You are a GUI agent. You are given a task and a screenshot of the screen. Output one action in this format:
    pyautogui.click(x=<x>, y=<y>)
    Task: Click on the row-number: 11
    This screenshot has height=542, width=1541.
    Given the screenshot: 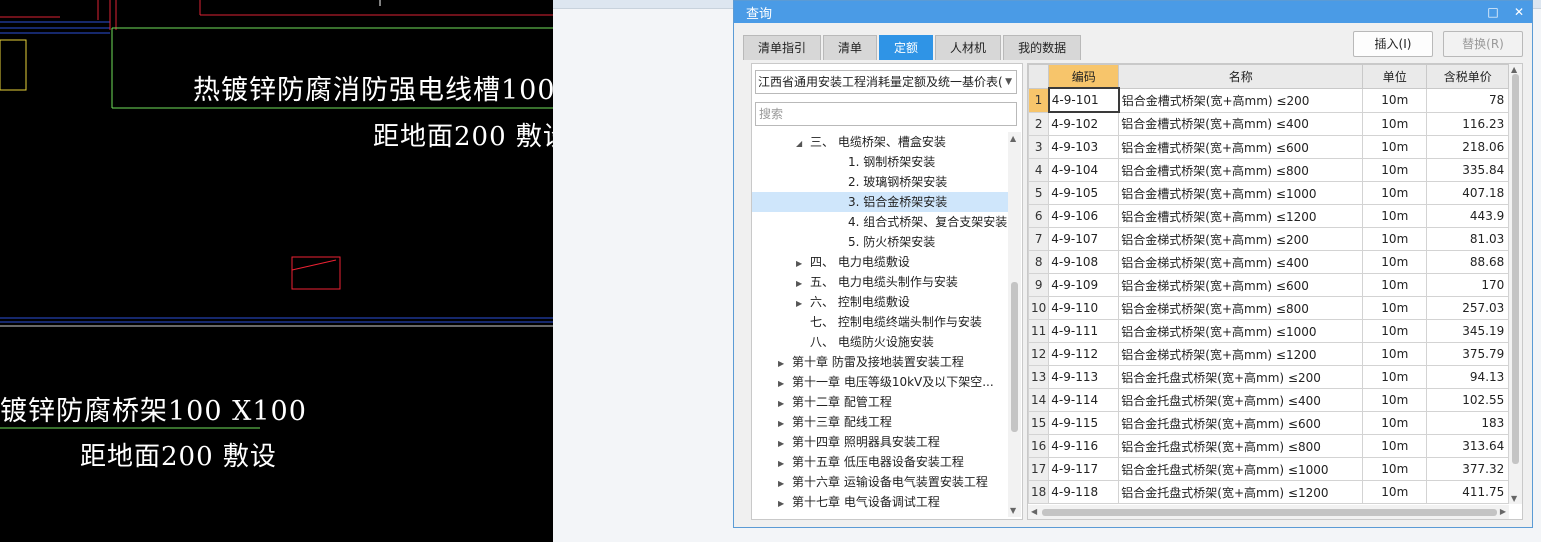 What is the action you would take?
    pyautogui.click(x=1039, y=331)
    